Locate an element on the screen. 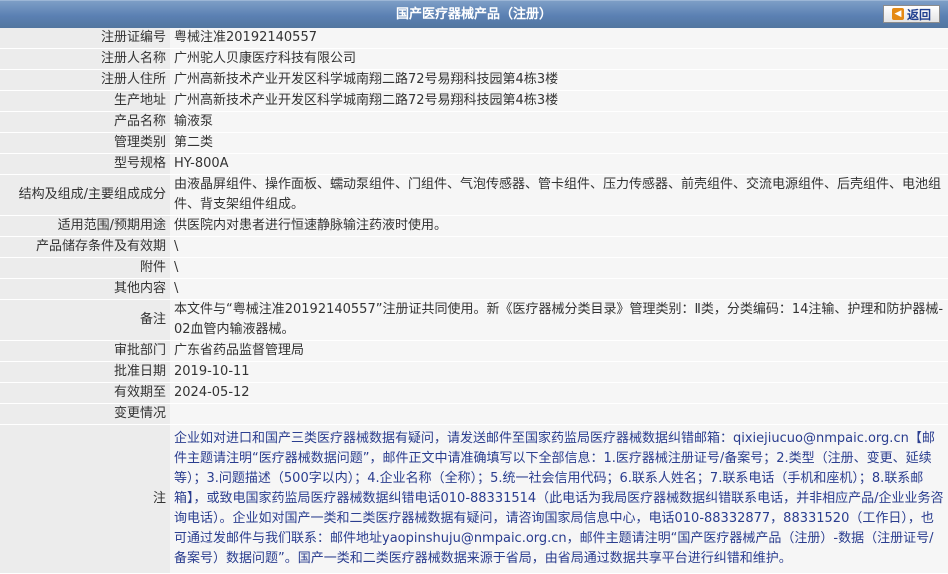 The width and height of the screenshot is (948, 574). table-row: 审批部门 广东省药品监督管理局 is located at coordinates (474, 351).